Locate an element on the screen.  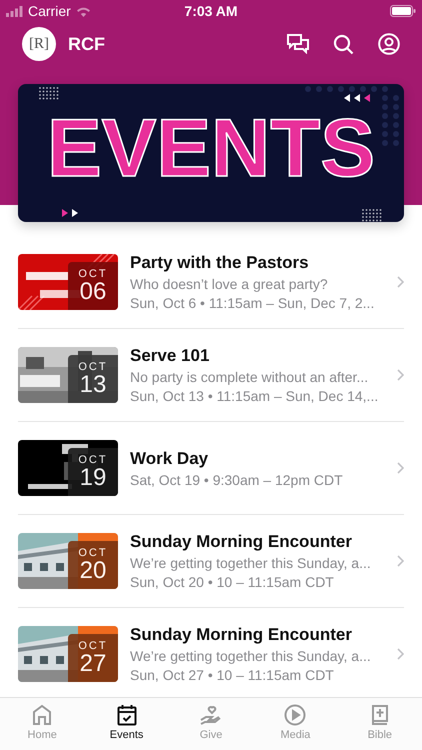
event-day: 19 is located at coordinates (93, 478).